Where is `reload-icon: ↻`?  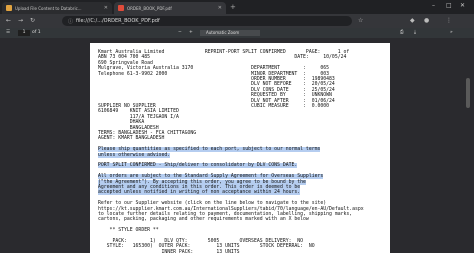
reload-icon: ↻ is located at coordinates (32, 21).